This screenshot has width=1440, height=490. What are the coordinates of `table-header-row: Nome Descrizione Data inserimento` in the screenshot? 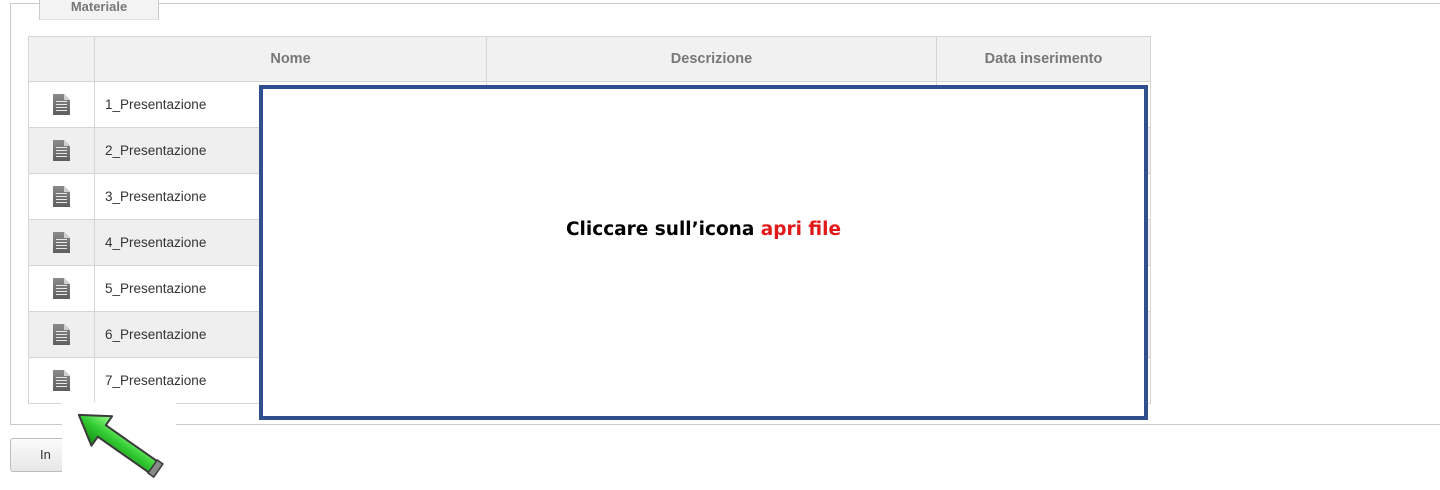 It's located at (589, 59).